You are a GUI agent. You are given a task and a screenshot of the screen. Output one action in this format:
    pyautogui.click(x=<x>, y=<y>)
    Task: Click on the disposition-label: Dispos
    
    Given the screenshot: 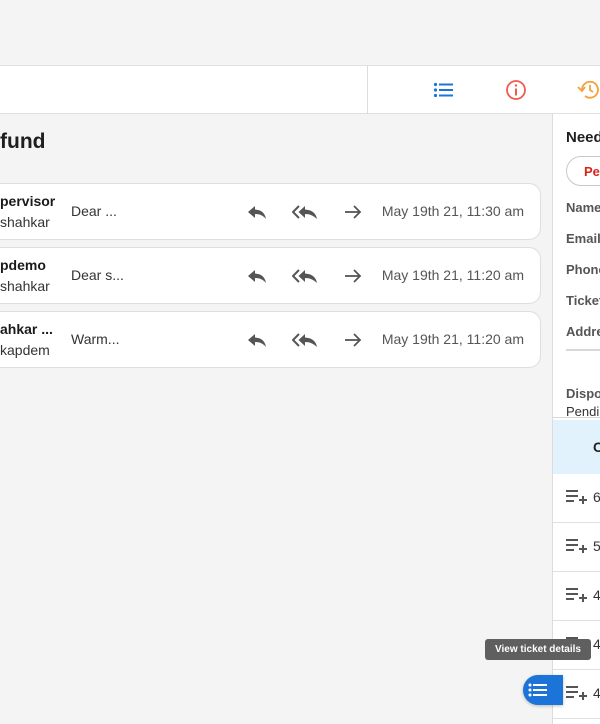 What is the action you would take?
    pyautogui.click(x=583, y=393)
    